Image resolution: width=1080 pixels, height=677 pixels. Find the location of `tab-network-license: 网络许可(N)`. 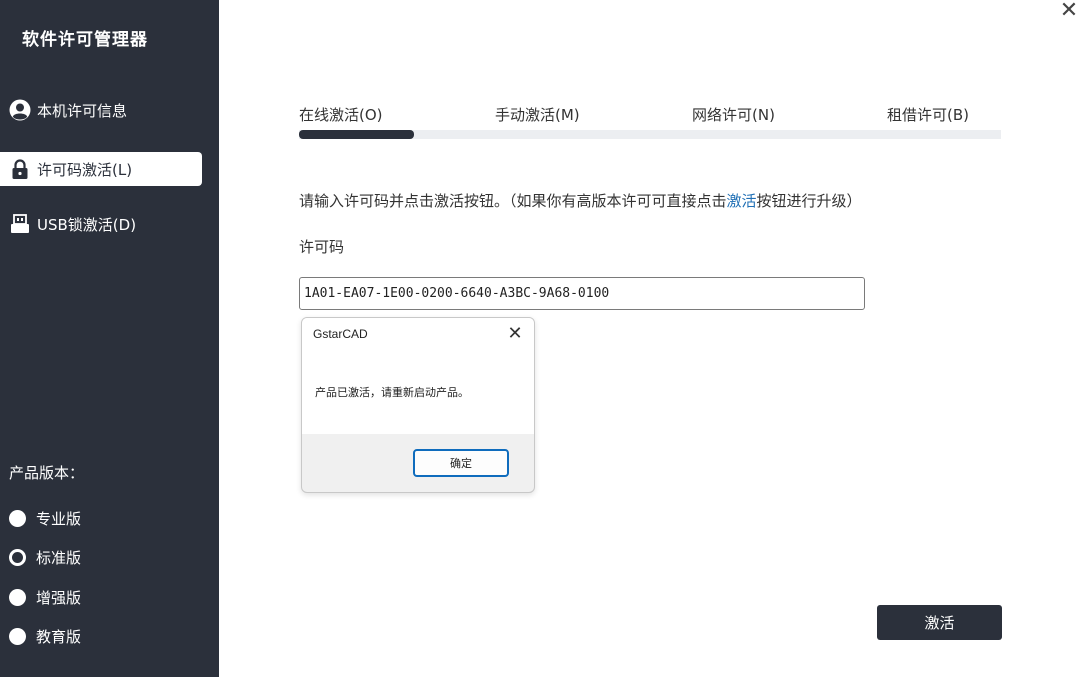

tab-network-license: 网络许可(N) is located at coordinates (733, 114).